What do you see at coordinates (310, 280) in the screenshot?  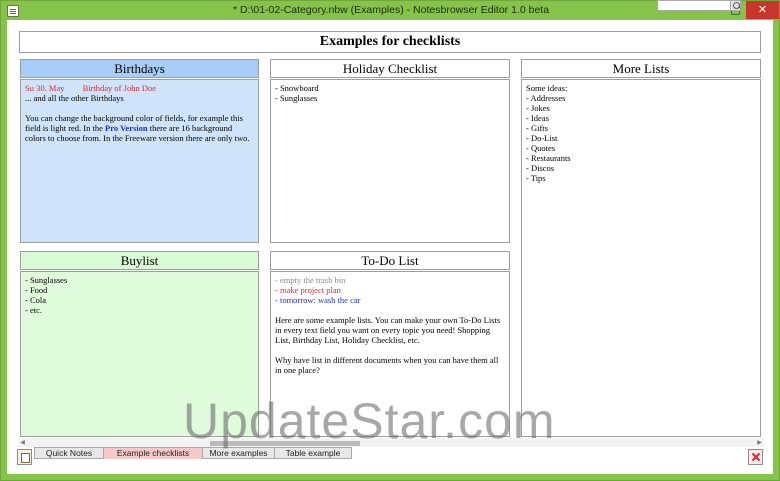 I see `todo-item-done: - empty the trash bin` at bounding box center [310, 280].